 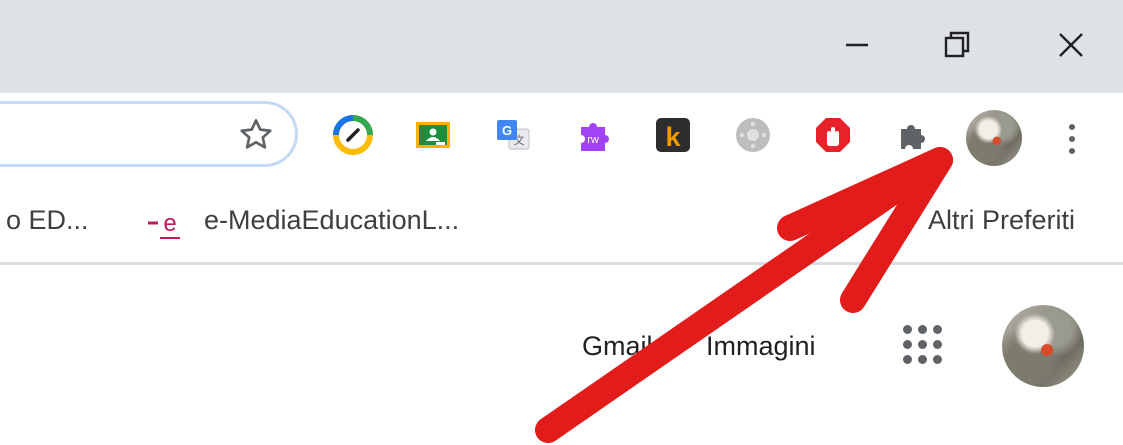 I want to click on star-icon, so click(x=256, y=134).